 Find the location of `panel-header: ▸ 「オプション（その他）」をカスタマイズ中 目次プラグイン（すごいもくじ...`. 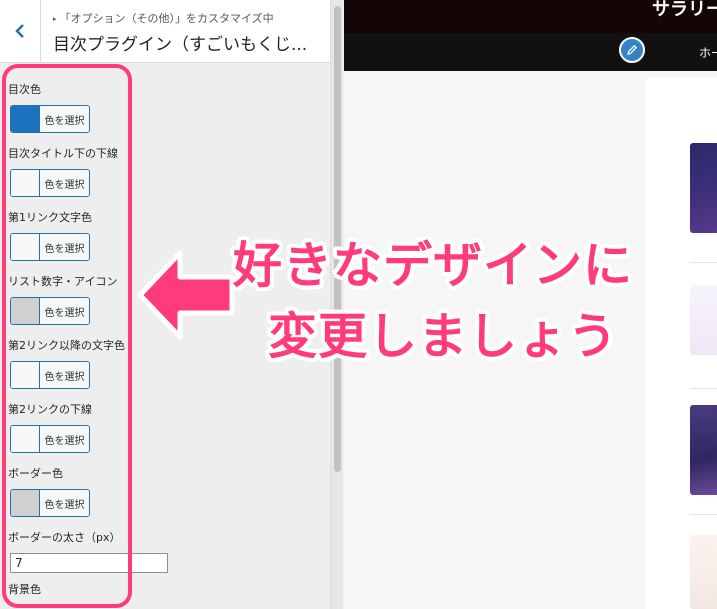

panel-header: ▸ 「オプション（その他）」をカスタマイズ中 目次プラグイン（すごいもくじ... is located at coordinates (165, 31).